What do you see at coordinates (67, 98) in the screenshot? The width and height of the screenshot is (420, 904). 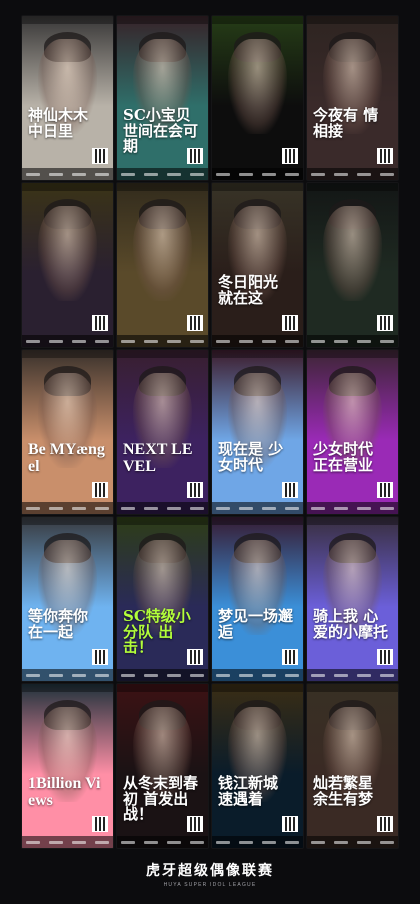 I see `poster-card: 神仙木木 中日里` at bounding box center [67, 98].